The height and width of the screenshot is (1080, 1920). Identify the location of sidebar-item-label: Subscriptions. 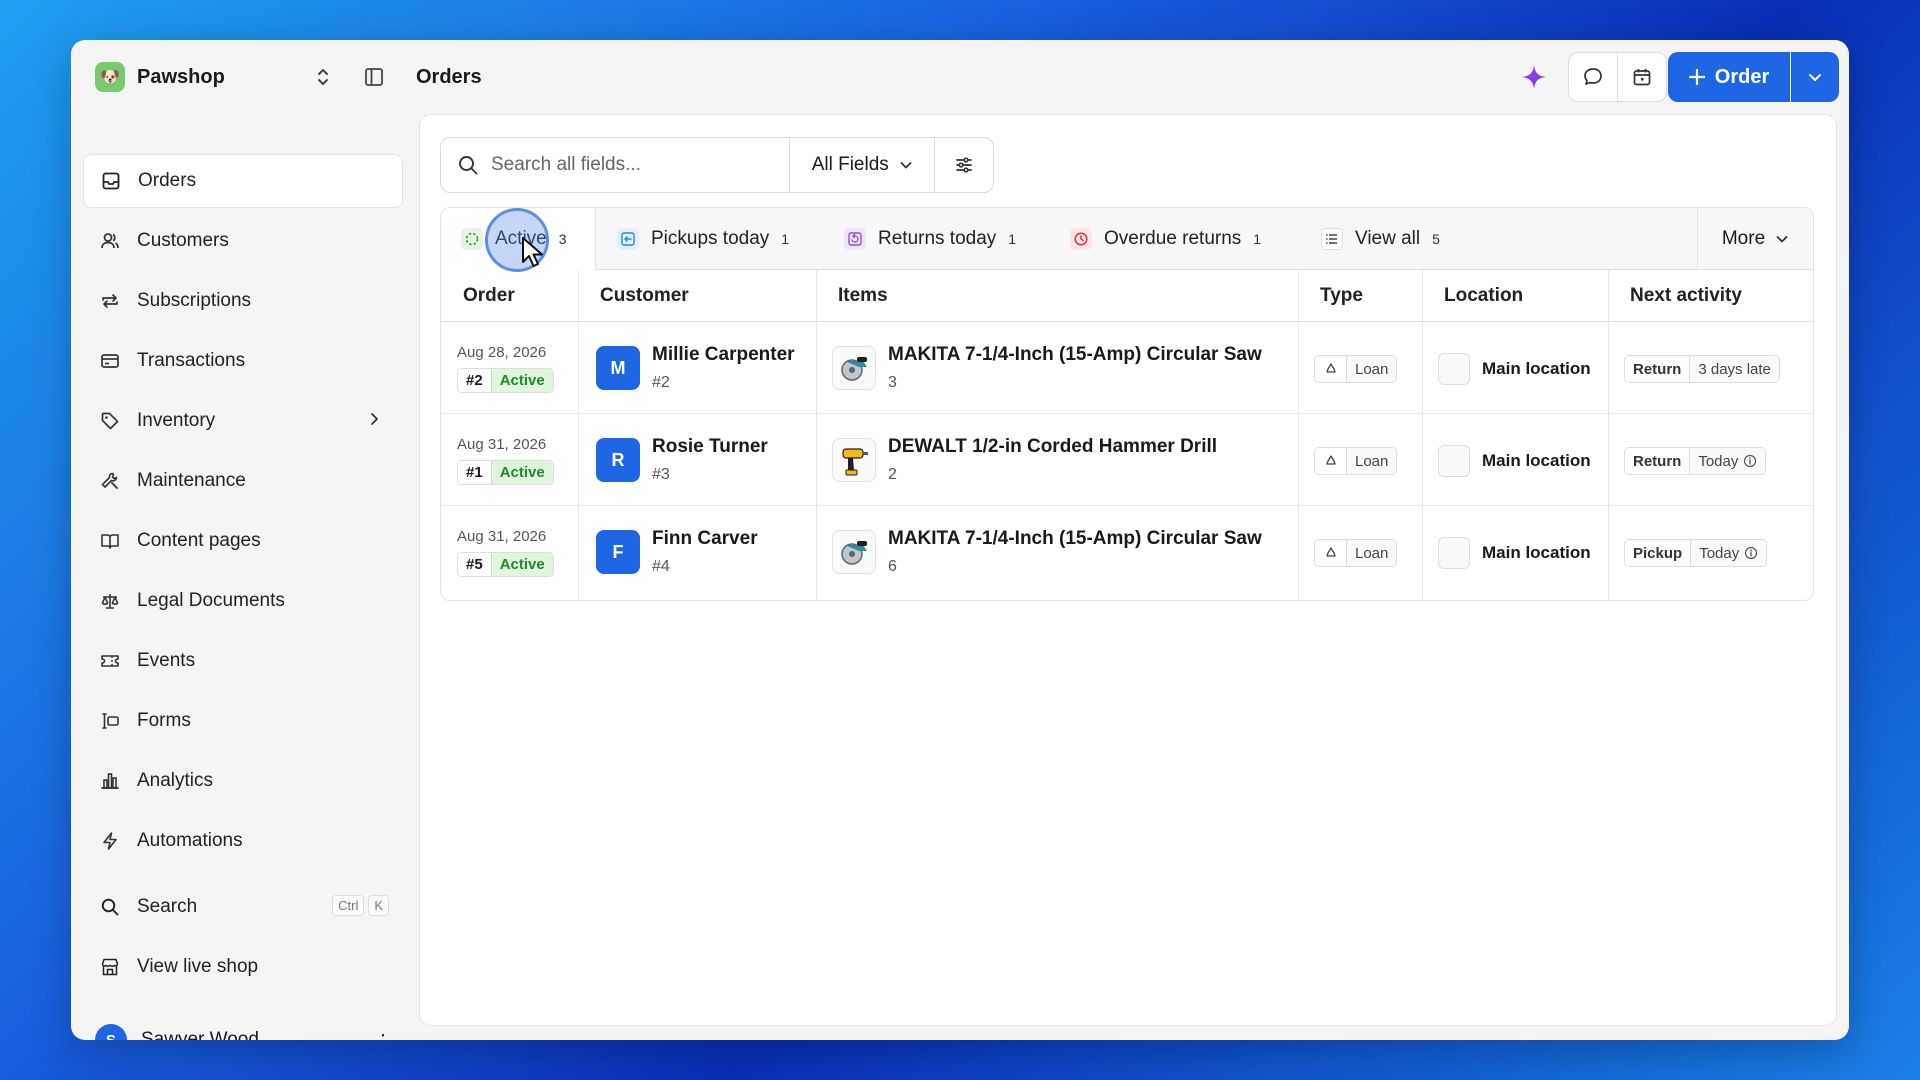
(194, 300).